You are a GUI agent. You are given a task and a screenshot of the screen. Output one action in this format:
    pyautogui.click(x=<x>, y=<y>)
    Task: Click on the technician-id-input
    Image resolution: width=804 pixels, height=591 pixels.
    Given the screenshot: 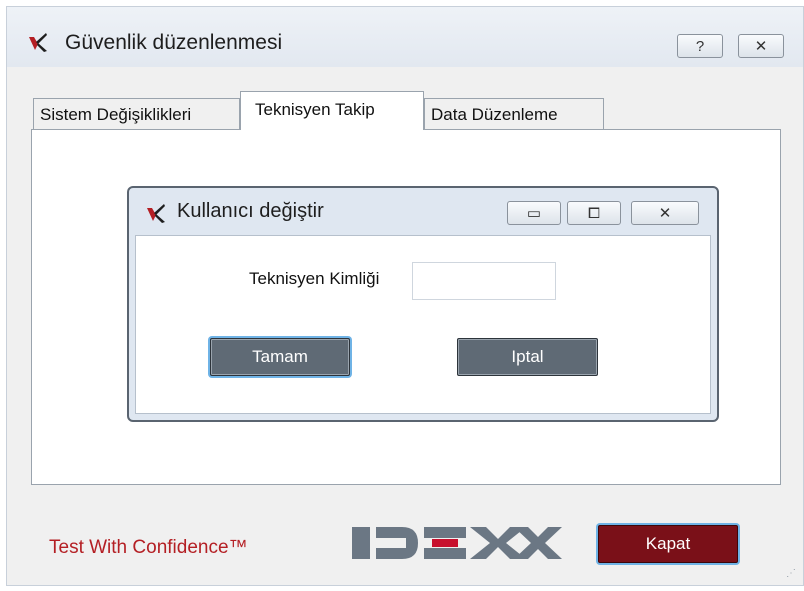 What is the action you would take?
    pyautogui.click(x=484, y=281)
    